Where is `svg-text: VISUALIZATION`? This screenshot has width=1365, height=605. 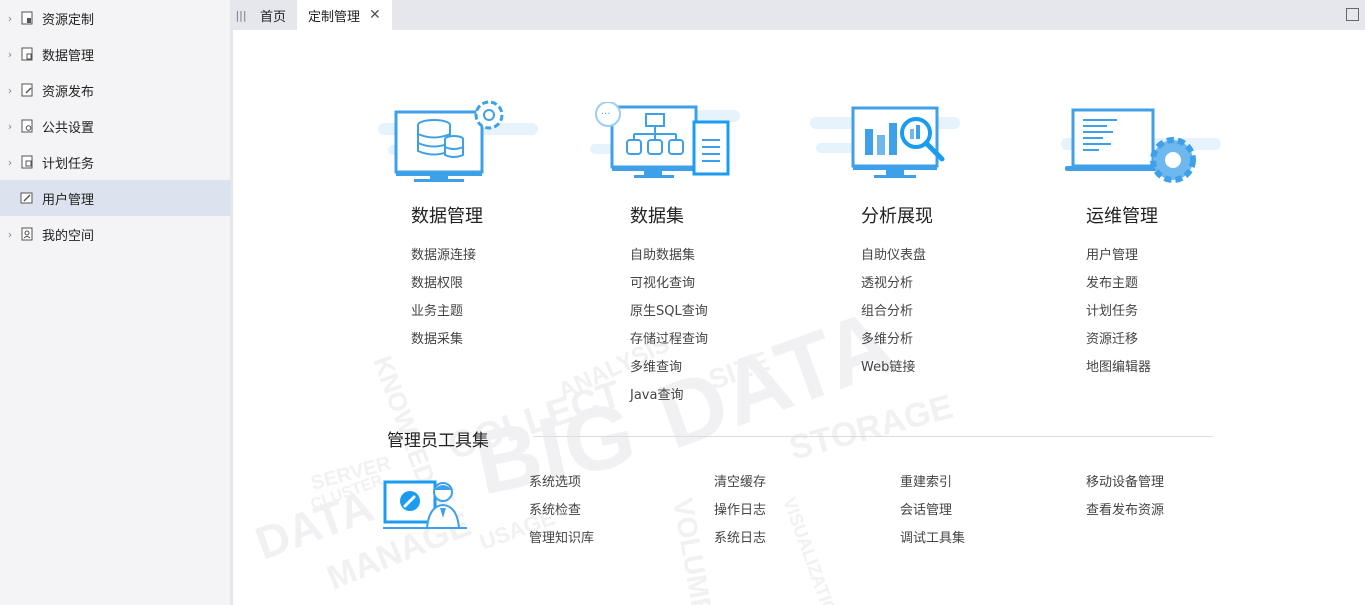
svg-text: VISUALIZATION is located at coordinates (812, 550).